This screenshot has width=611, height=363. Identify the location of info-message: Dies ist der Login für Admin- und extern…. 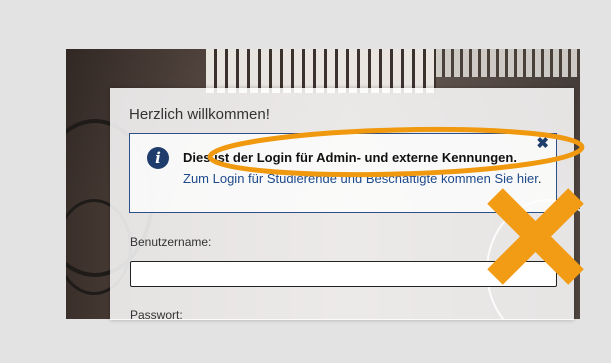
(350, 157).